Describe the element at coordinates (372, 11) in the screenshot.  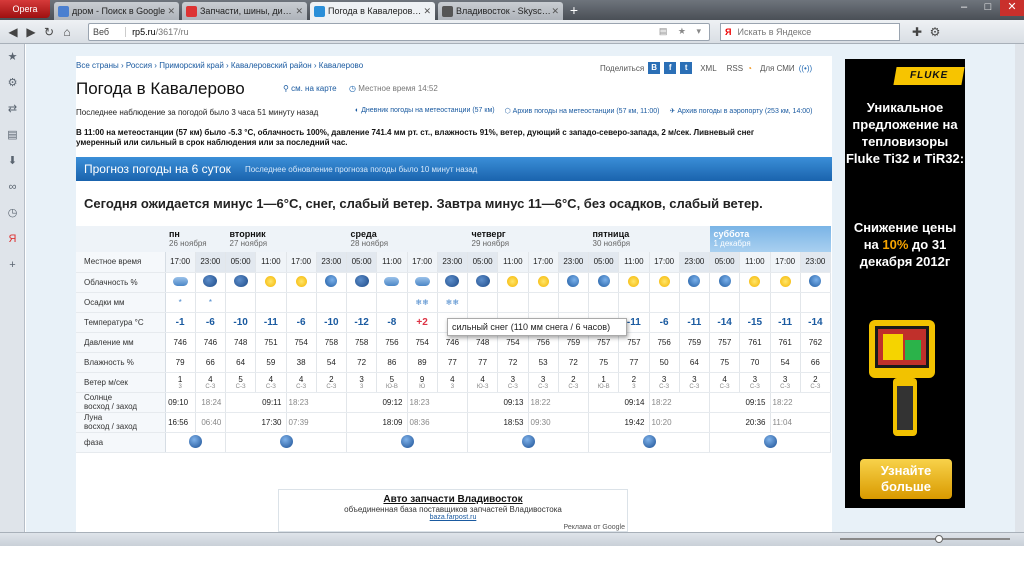
I see `tab-weather: Погода в Кавалерово, ... ✕` at that location.